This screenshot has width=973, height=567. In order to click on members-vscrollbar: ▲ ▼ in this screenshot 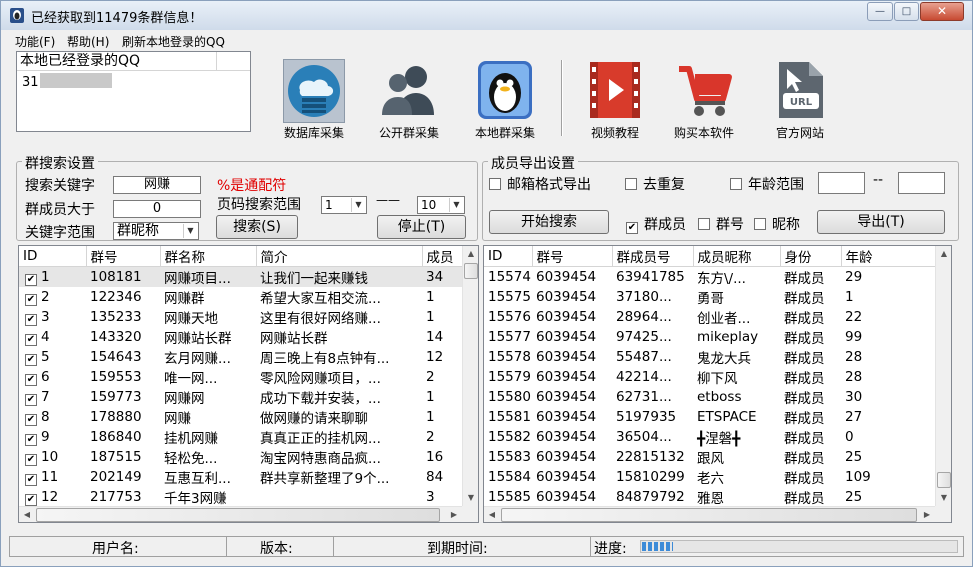, I will do `click(943, 376)`.